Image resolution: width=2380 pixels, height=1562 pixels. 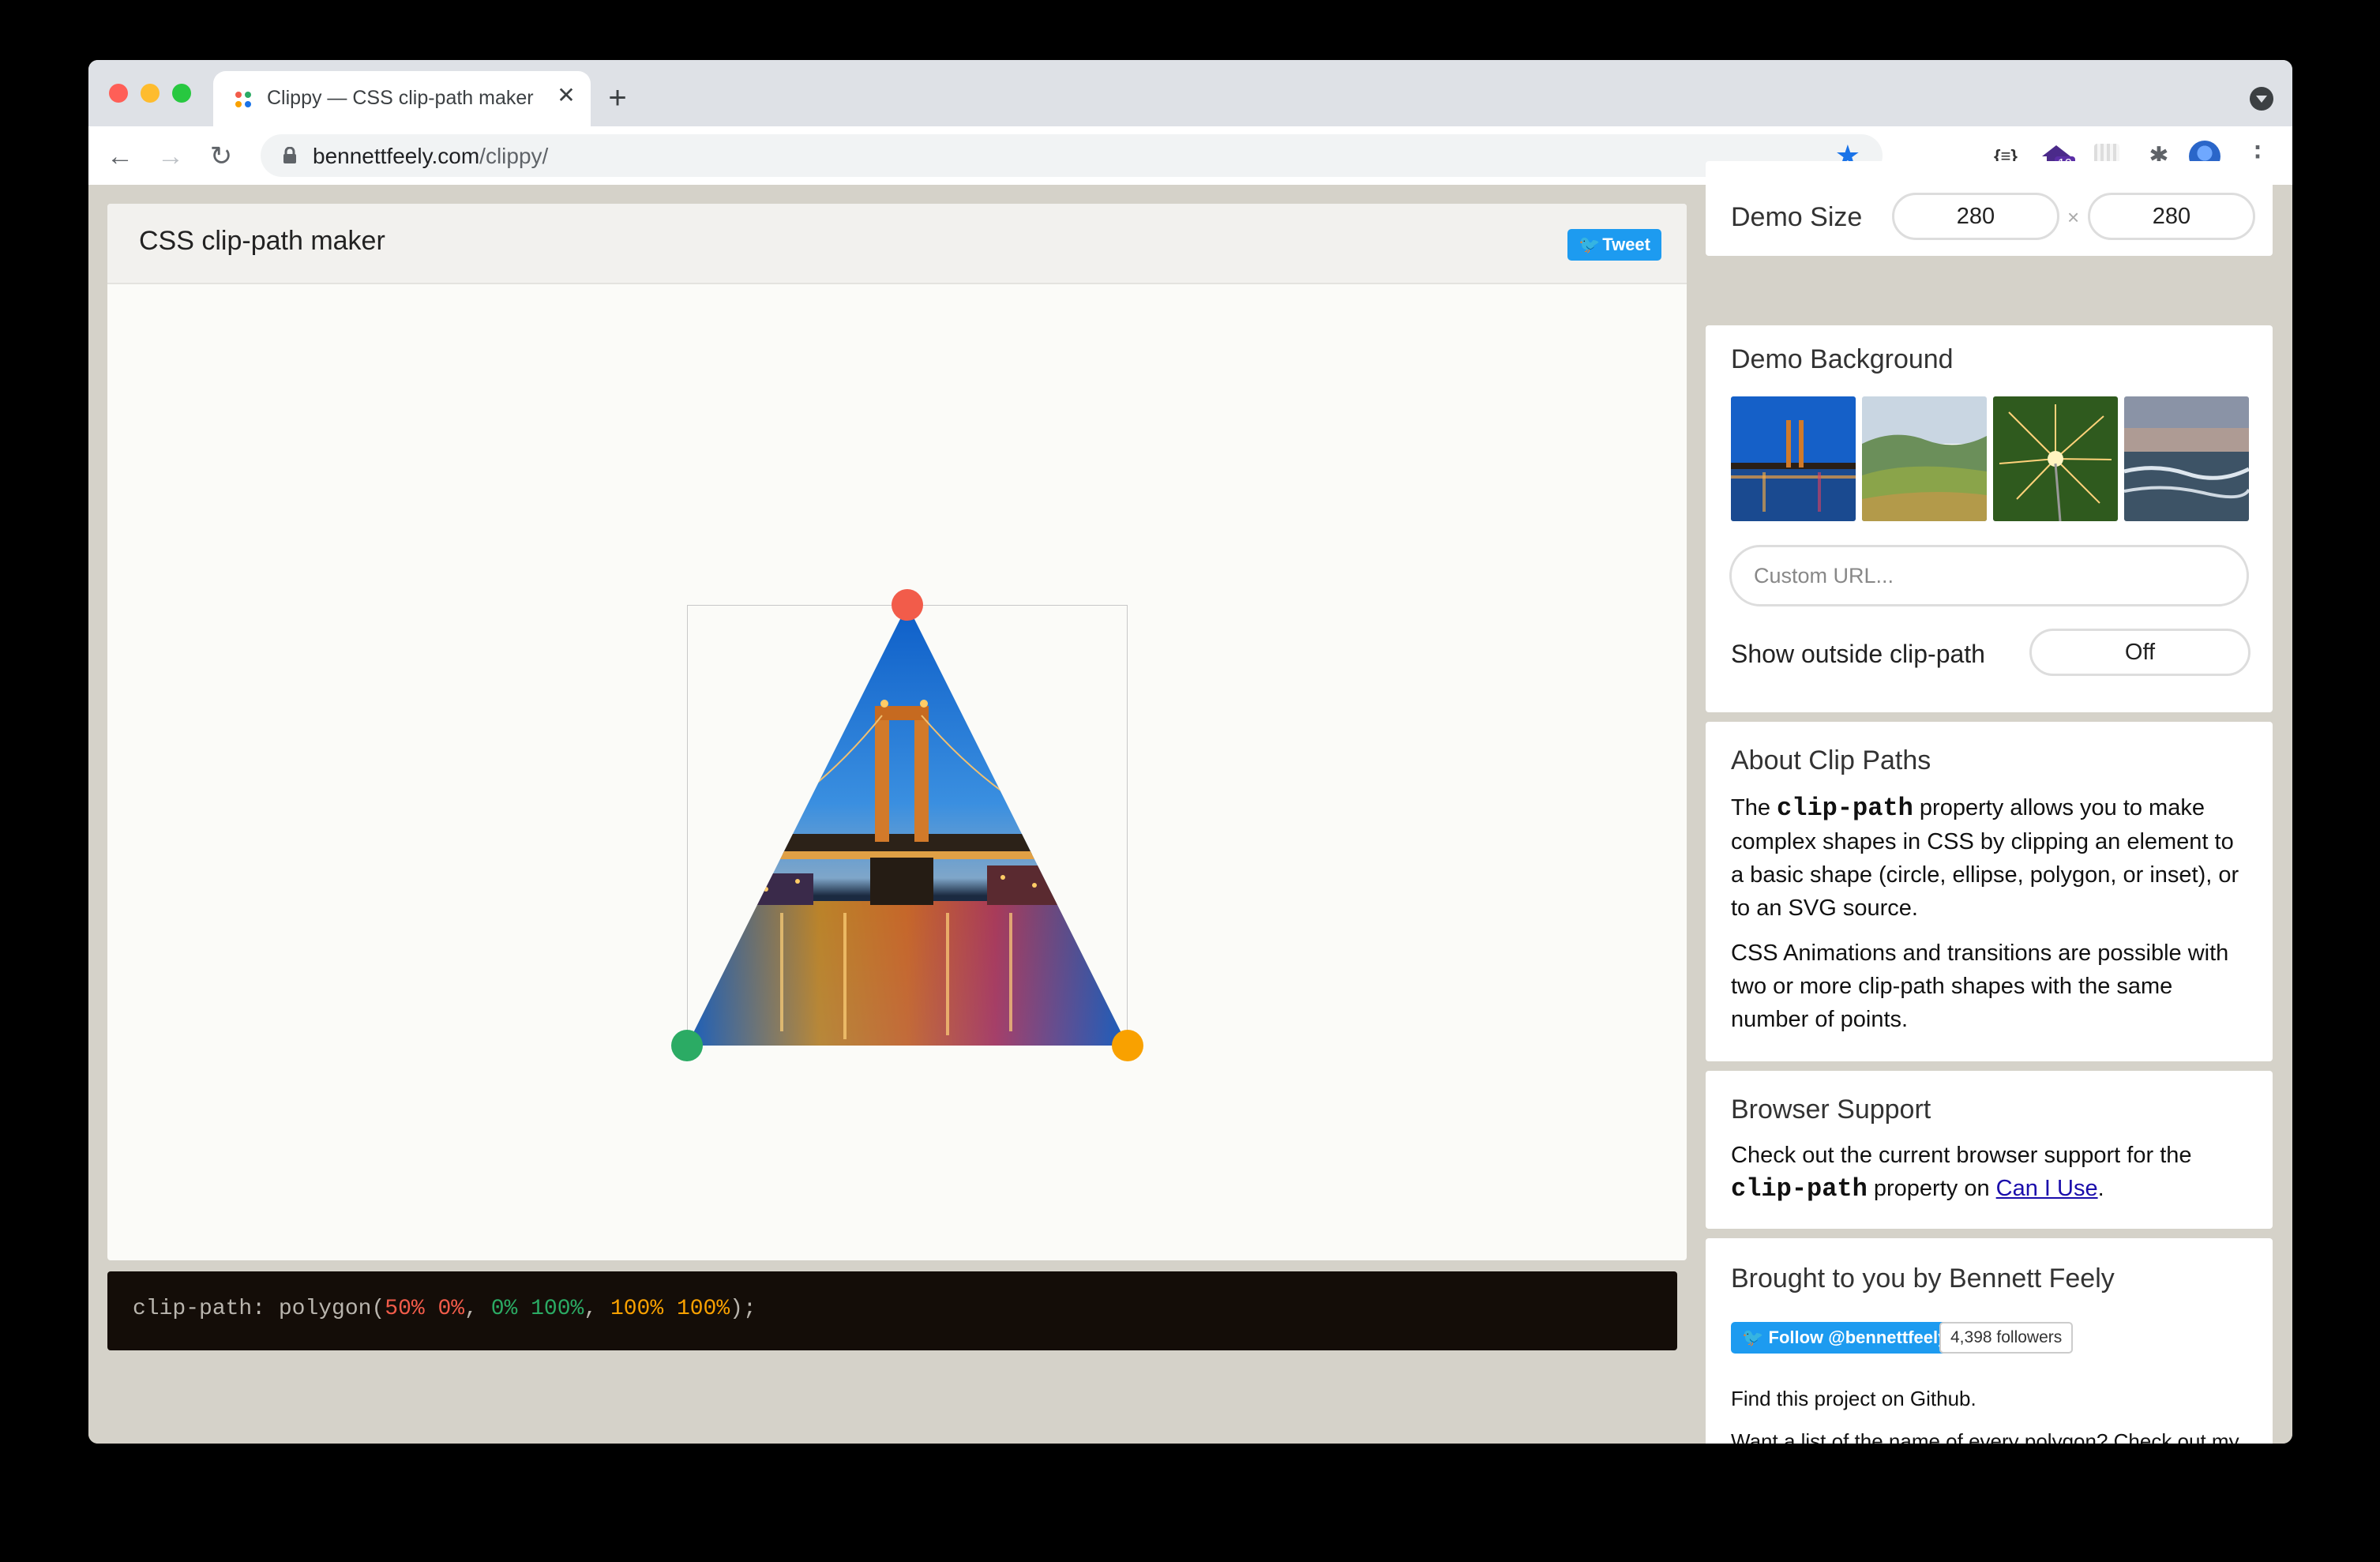 I want to click on can-i-use-link: Can I Use, so click(x=2047, y=1188).